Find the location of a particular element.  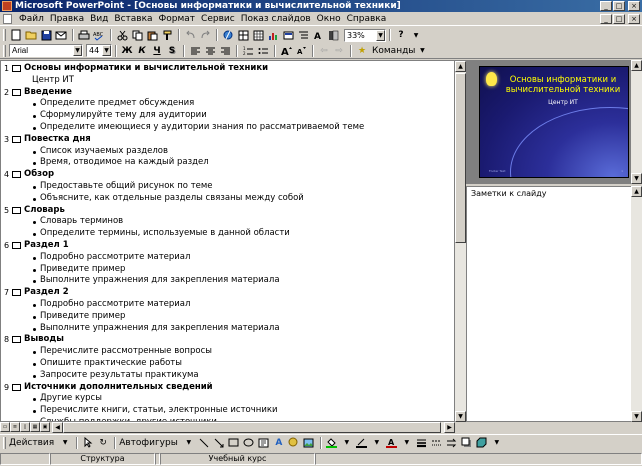

outline-vertical-scrollbar: ▲ ▼ is located at coordinates (460, 241).